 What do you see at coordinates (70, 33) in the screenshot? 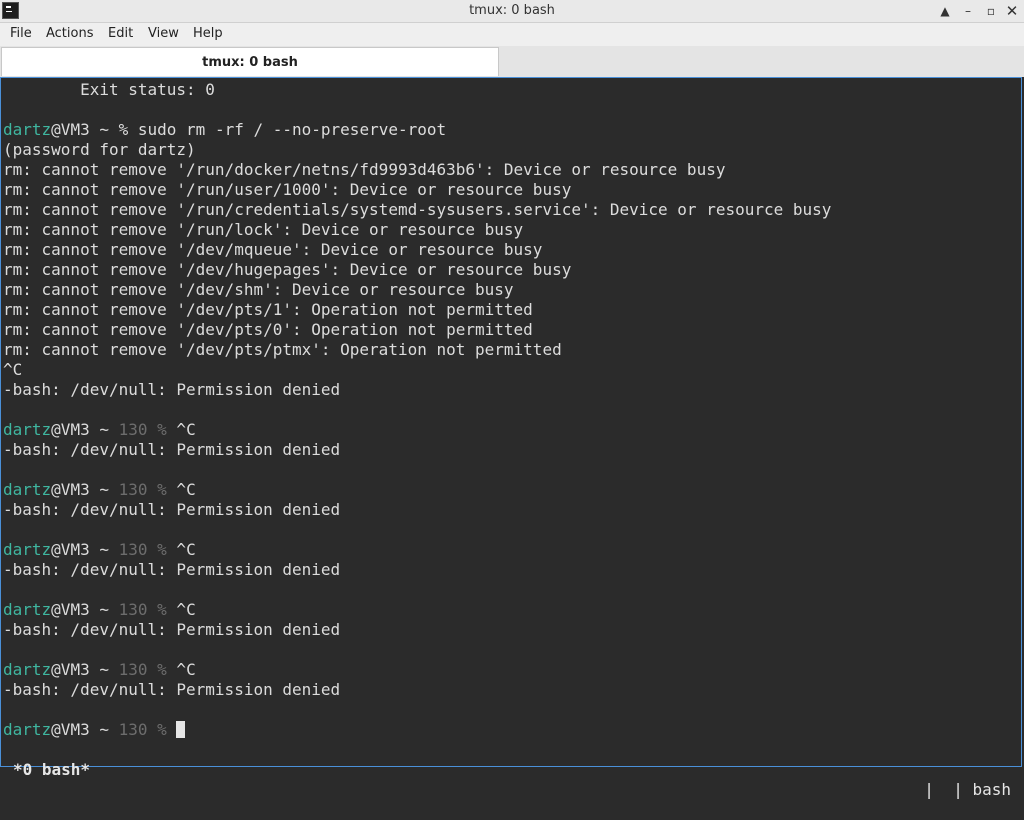
I see `menu-actions: Actions` at bounding box center [70, 33].